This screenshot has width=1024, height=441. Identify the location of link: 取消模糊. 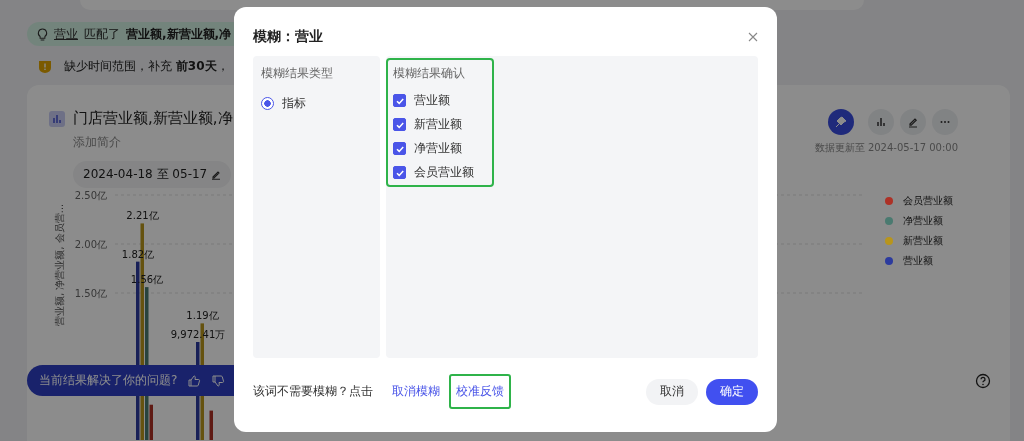
(416, 391).